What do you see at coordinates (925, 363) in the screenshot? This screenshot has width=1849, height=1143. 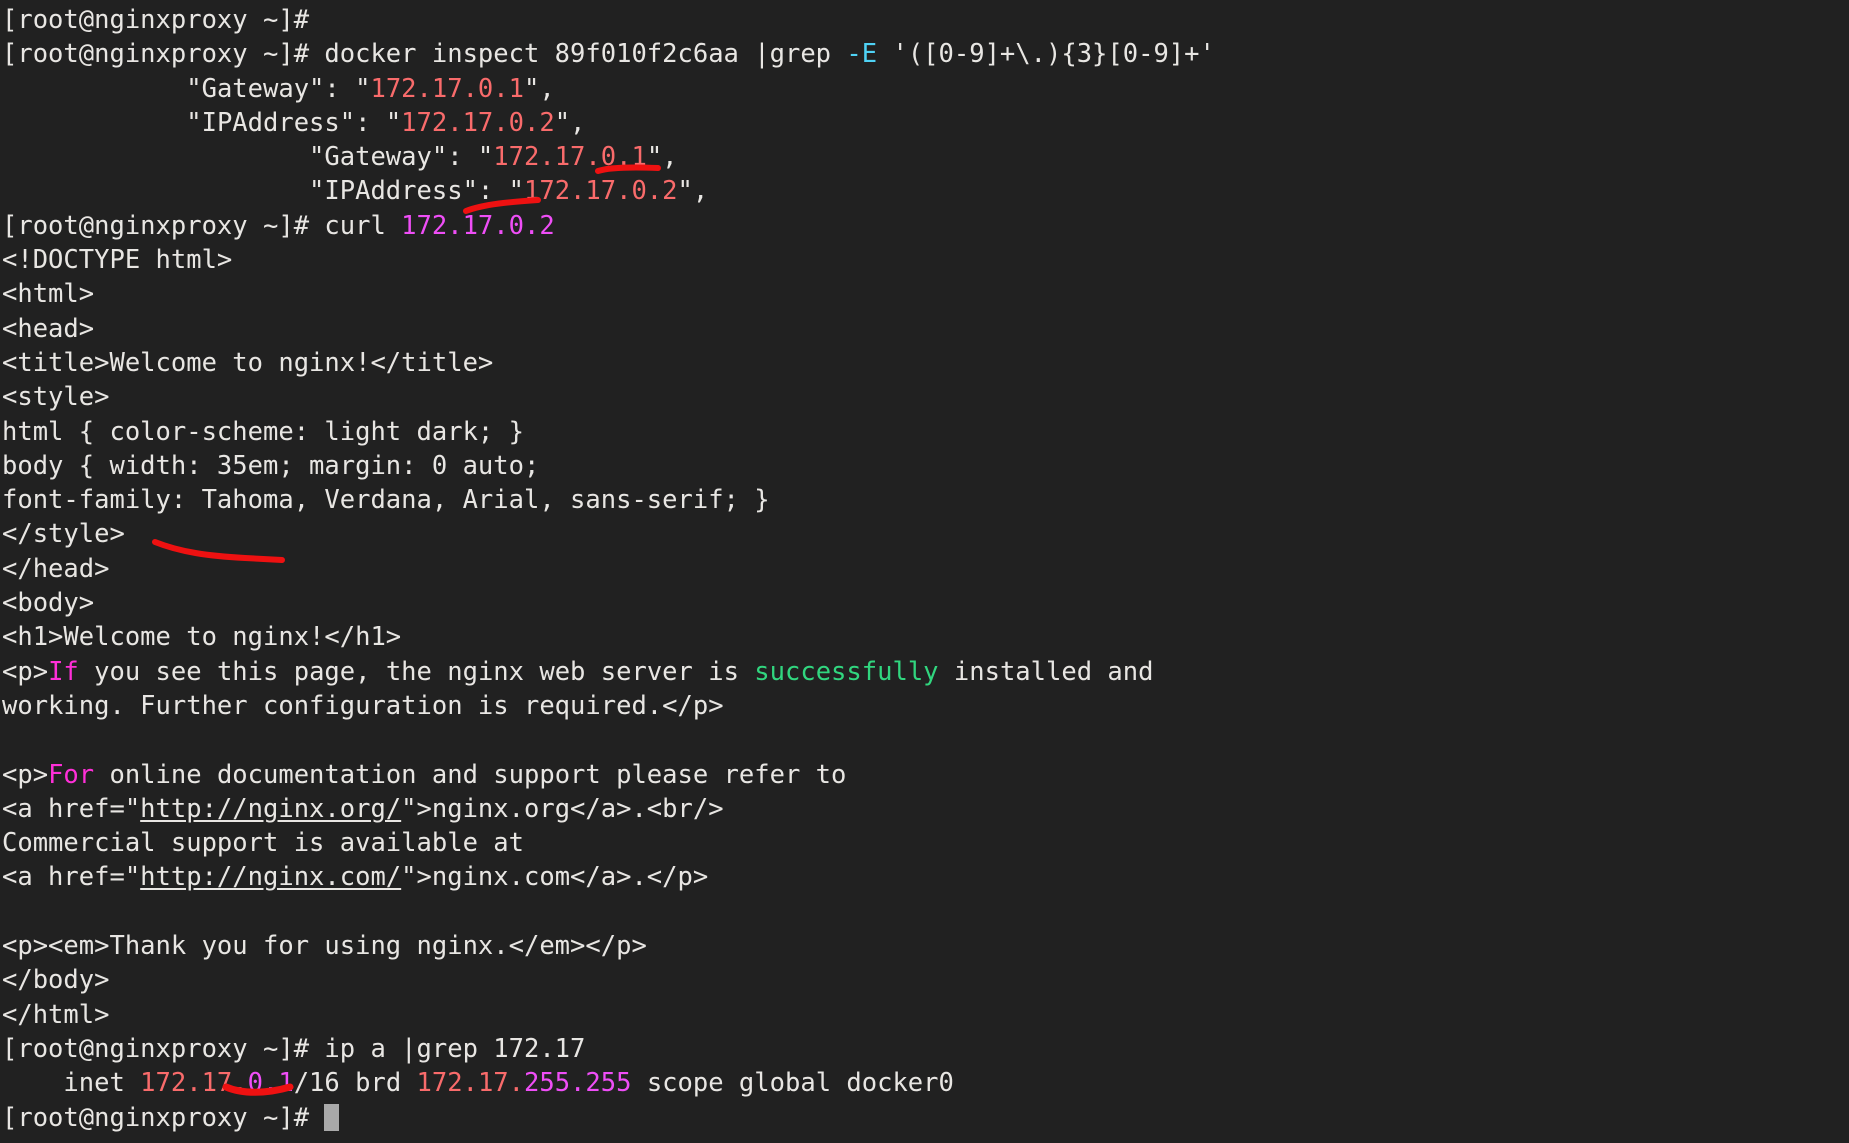 I see `terminal-line: <title>Welcome to nginx!</title>` at bounding box center [925, 363].